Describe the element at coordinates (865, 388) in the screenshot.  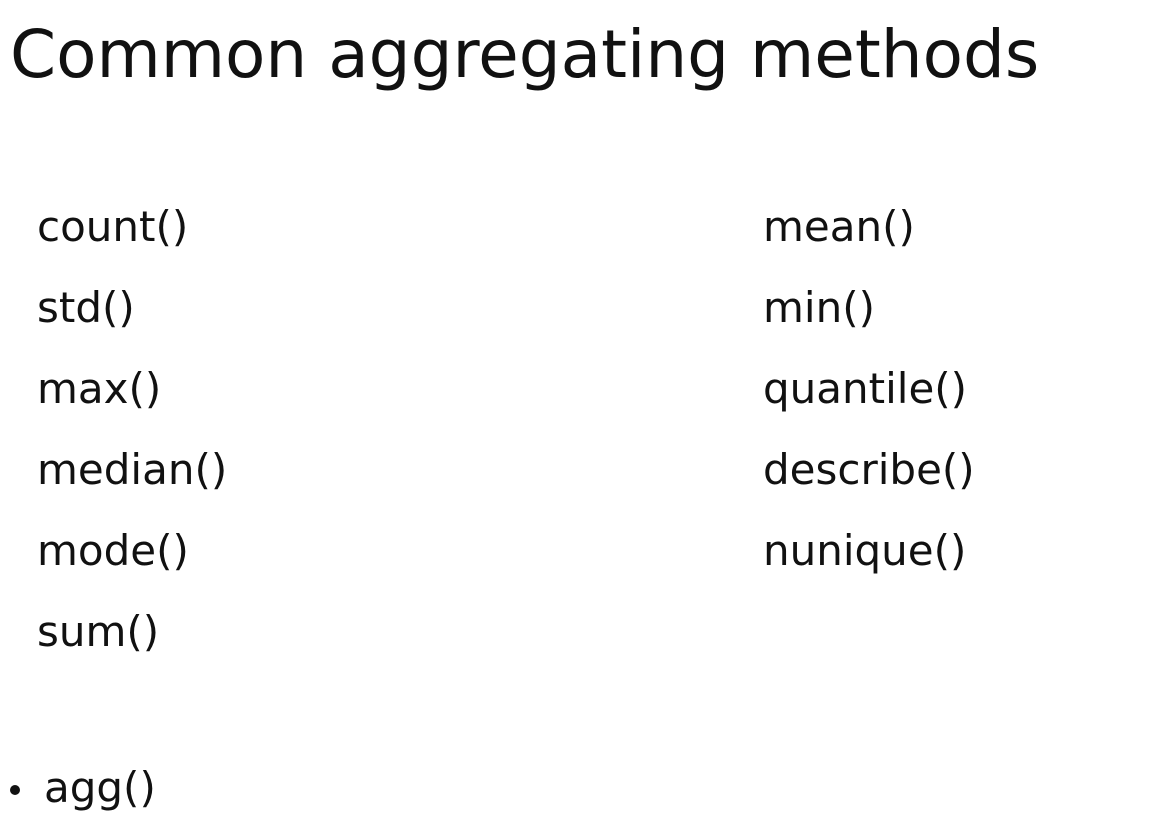
I see `list-item: quantile()` at that location.